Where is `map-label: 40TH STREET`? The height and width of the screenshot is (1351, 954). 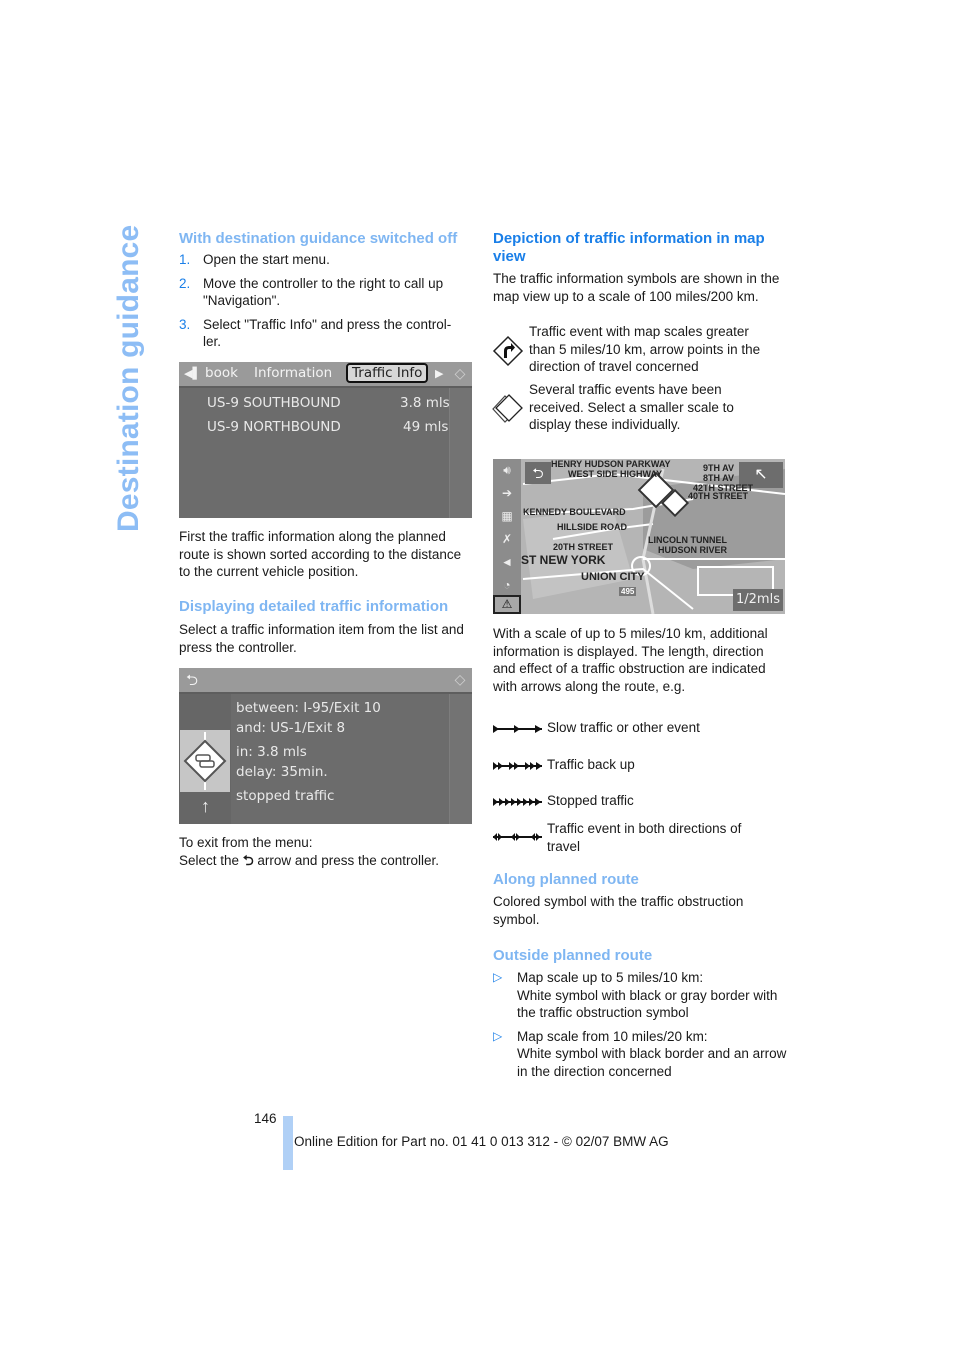 map-label: 40TH STREET is located at coordinates (718, 496).